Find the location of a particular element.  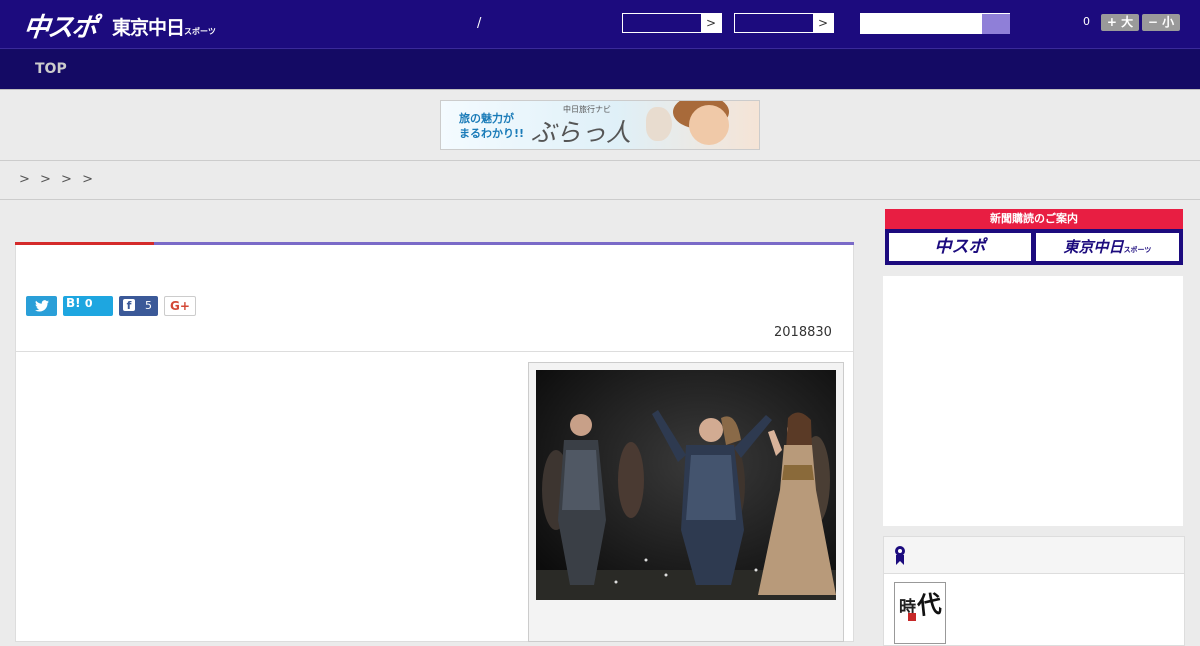

facebook-share-button: f 5 is located at coordinates (138, 306).